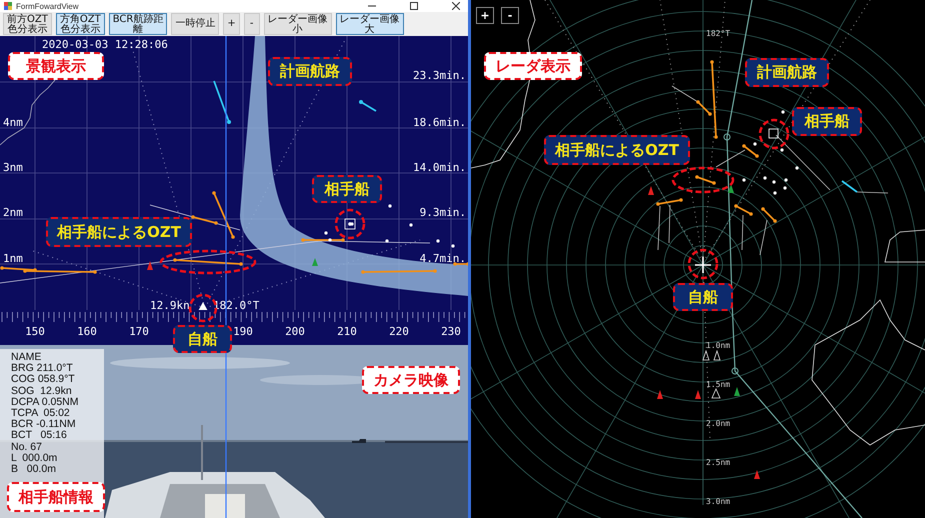  I want to click on info-line: BCR -0.11NM, so click(44, 424).